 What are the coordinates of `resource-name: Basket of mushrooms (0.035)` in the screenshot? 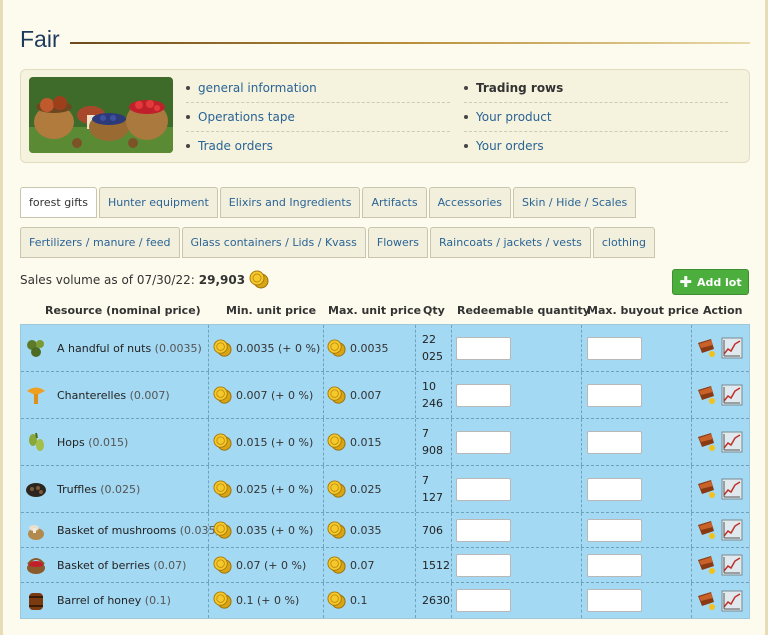 It's located at (138, 530).